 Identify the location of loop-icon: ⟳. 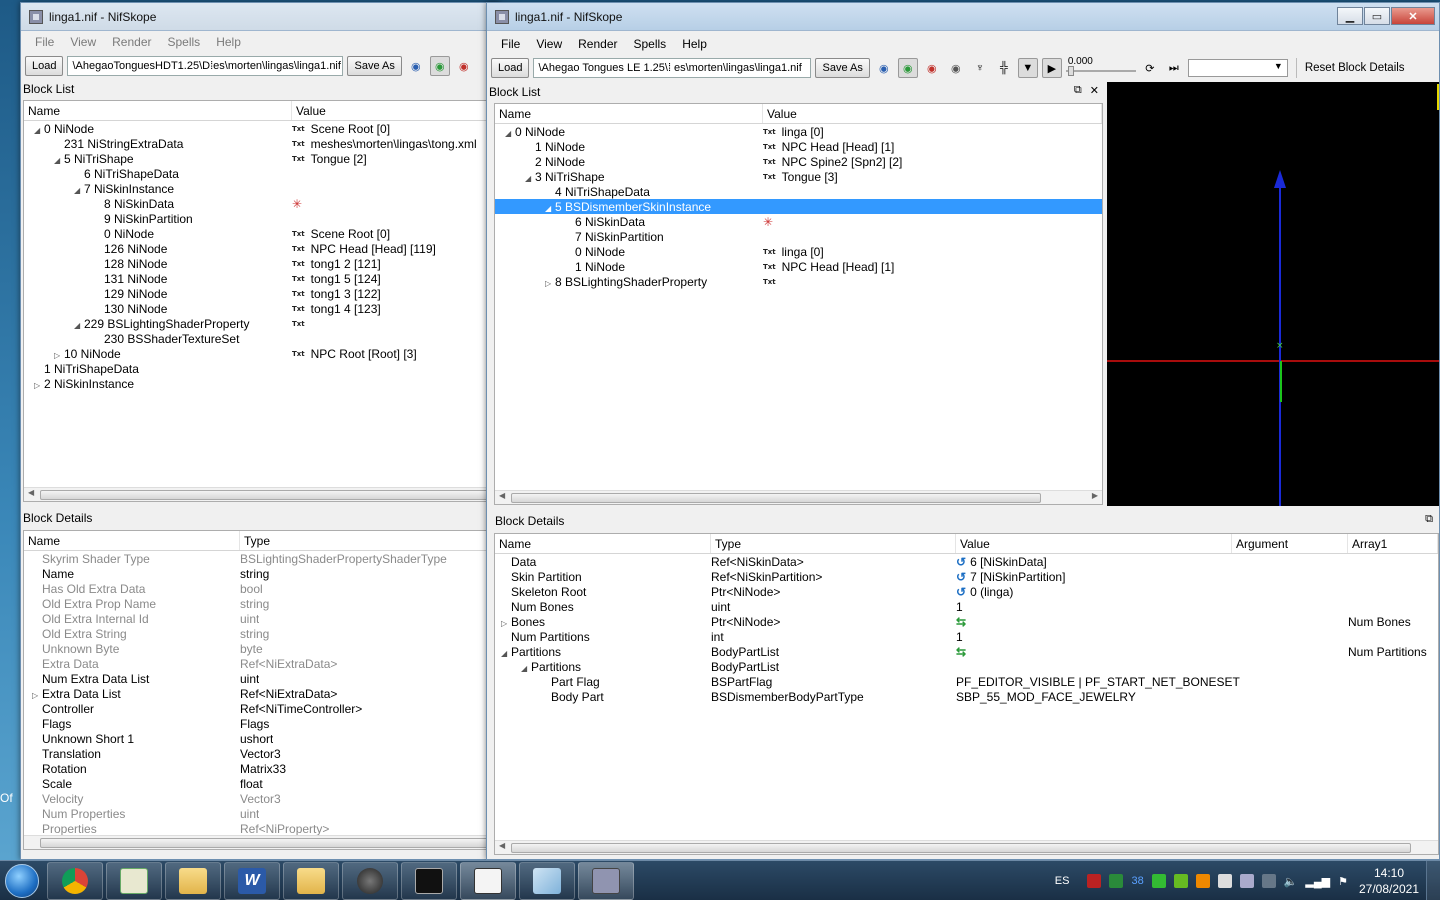
(1150, 68).